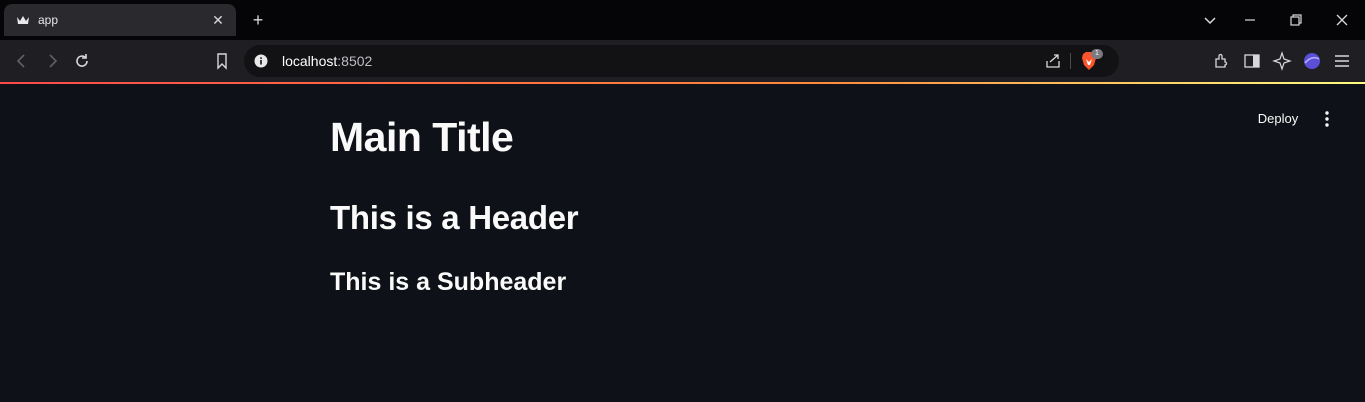 The width and height of the screenshot is (1365, 402). Describe the element at coordinates (1342, 20) in the screenshot. I see `close-window-icon` at that location.